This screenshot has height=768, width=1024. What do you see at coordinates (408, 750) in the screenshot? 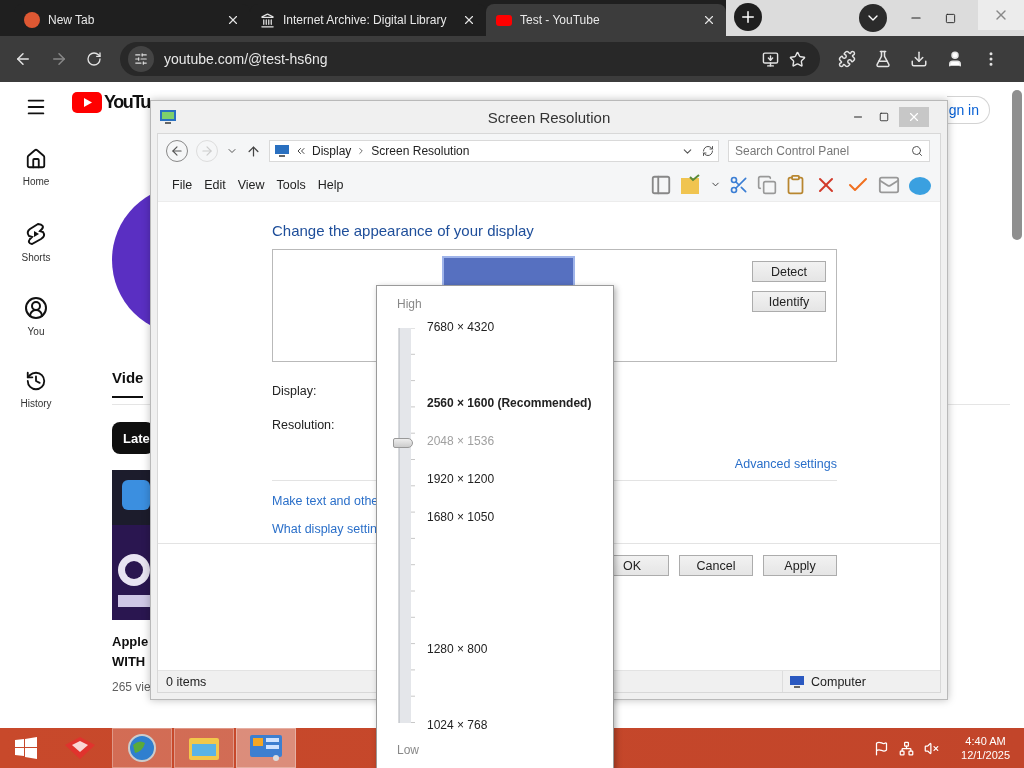
I see `low-label: Low` at bounding box center [408, 750].